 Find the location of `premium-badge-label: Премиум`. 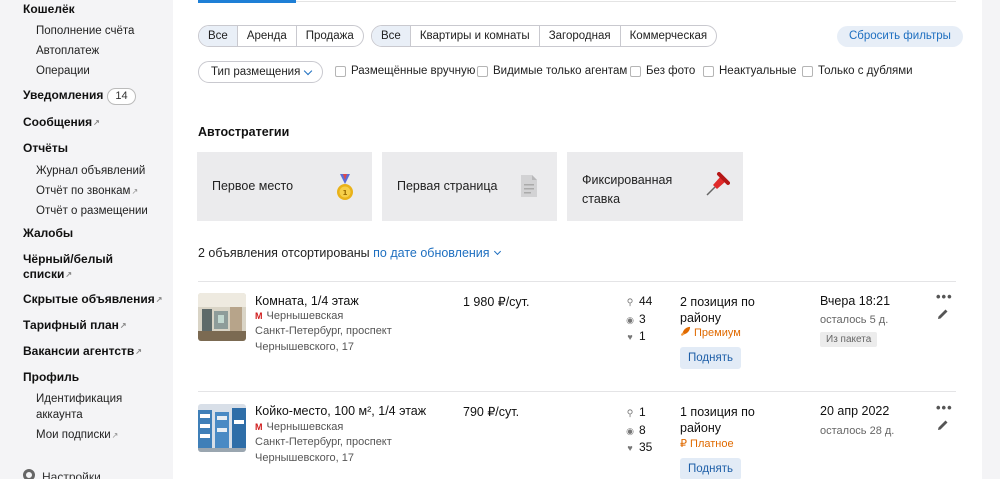

premium-badge-label: Премиум is located at coordinates (717, 333).